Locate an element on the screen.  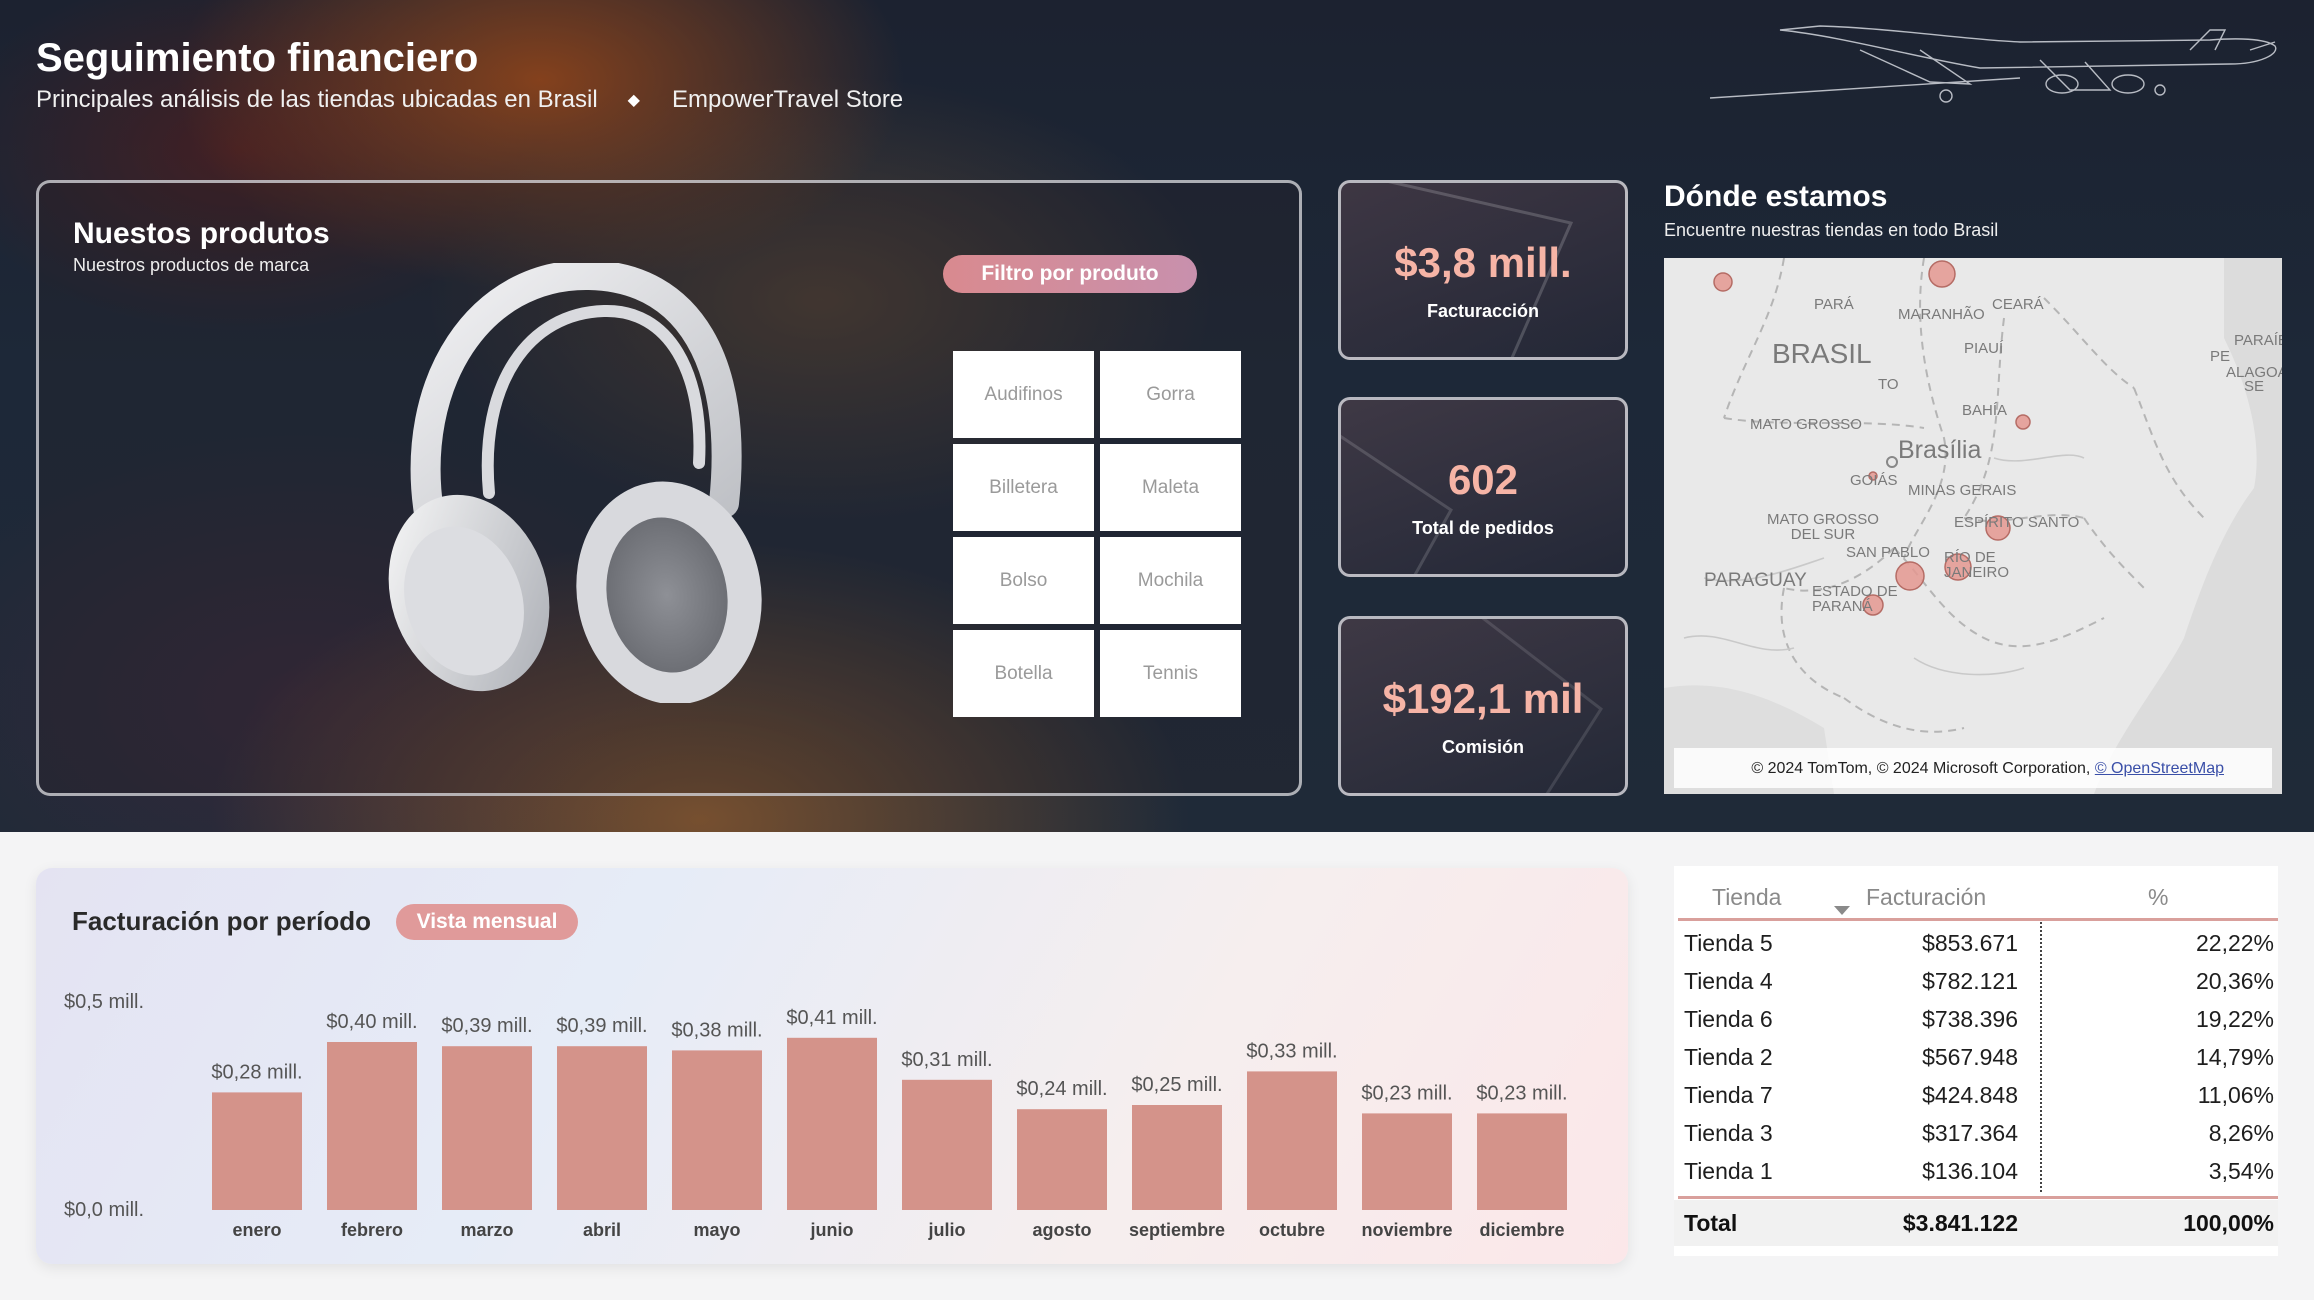
airplane-icon is located at coordinates (1993, 64).